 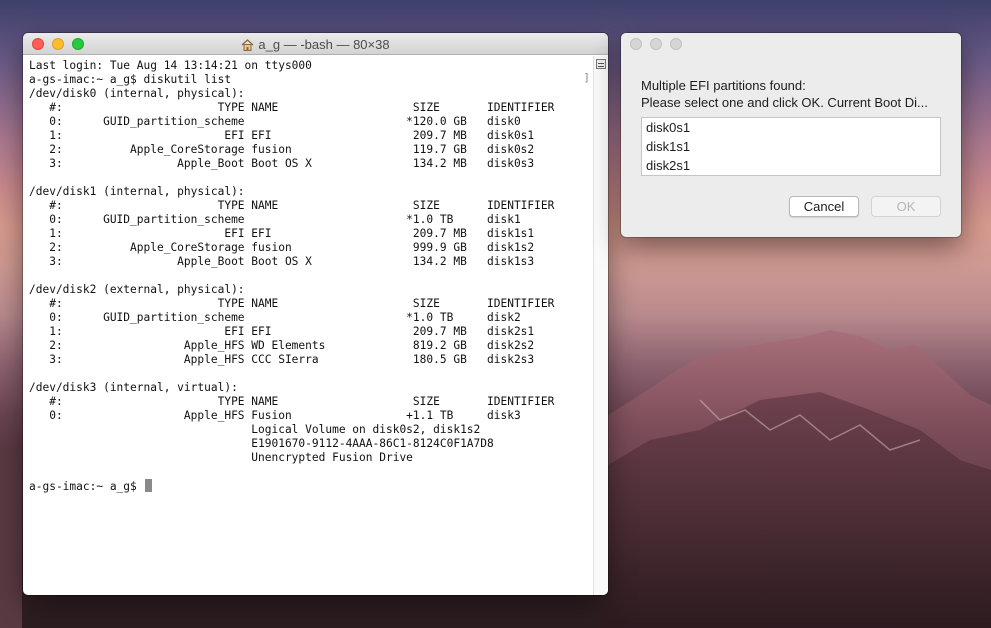 What do you see at coordinates (824, 206) in the screenshot?
I see `cancel-button: Cancel` at bounding box center [824, 206].